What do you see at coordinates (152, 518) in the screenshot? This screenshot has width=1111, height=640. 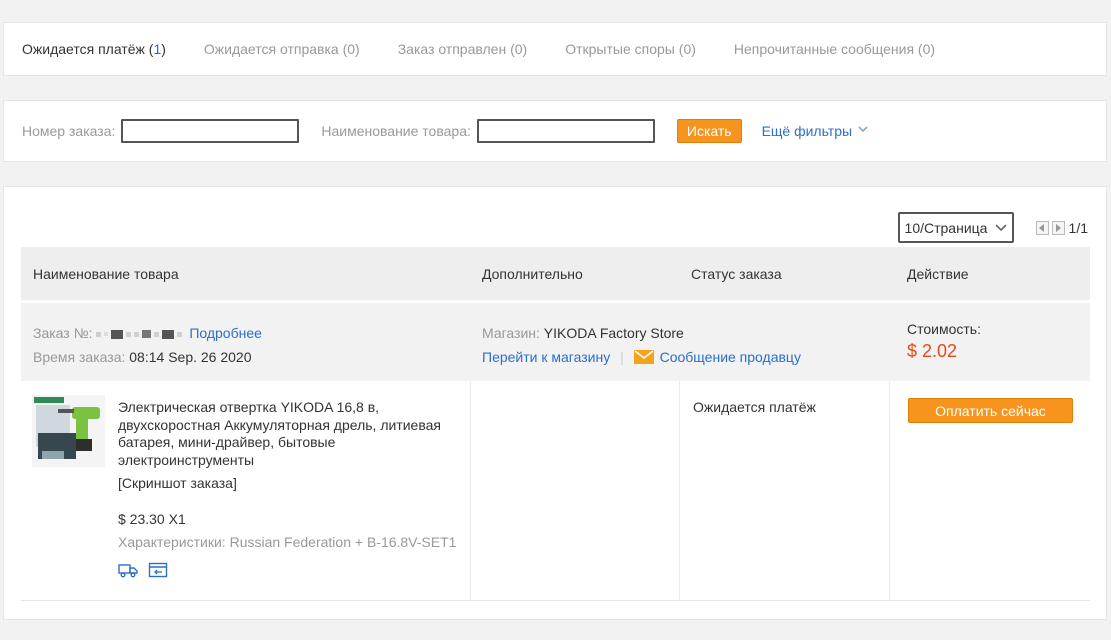 I see `unit-price: $ 23.30 X1` at bounding box center [152, 518].